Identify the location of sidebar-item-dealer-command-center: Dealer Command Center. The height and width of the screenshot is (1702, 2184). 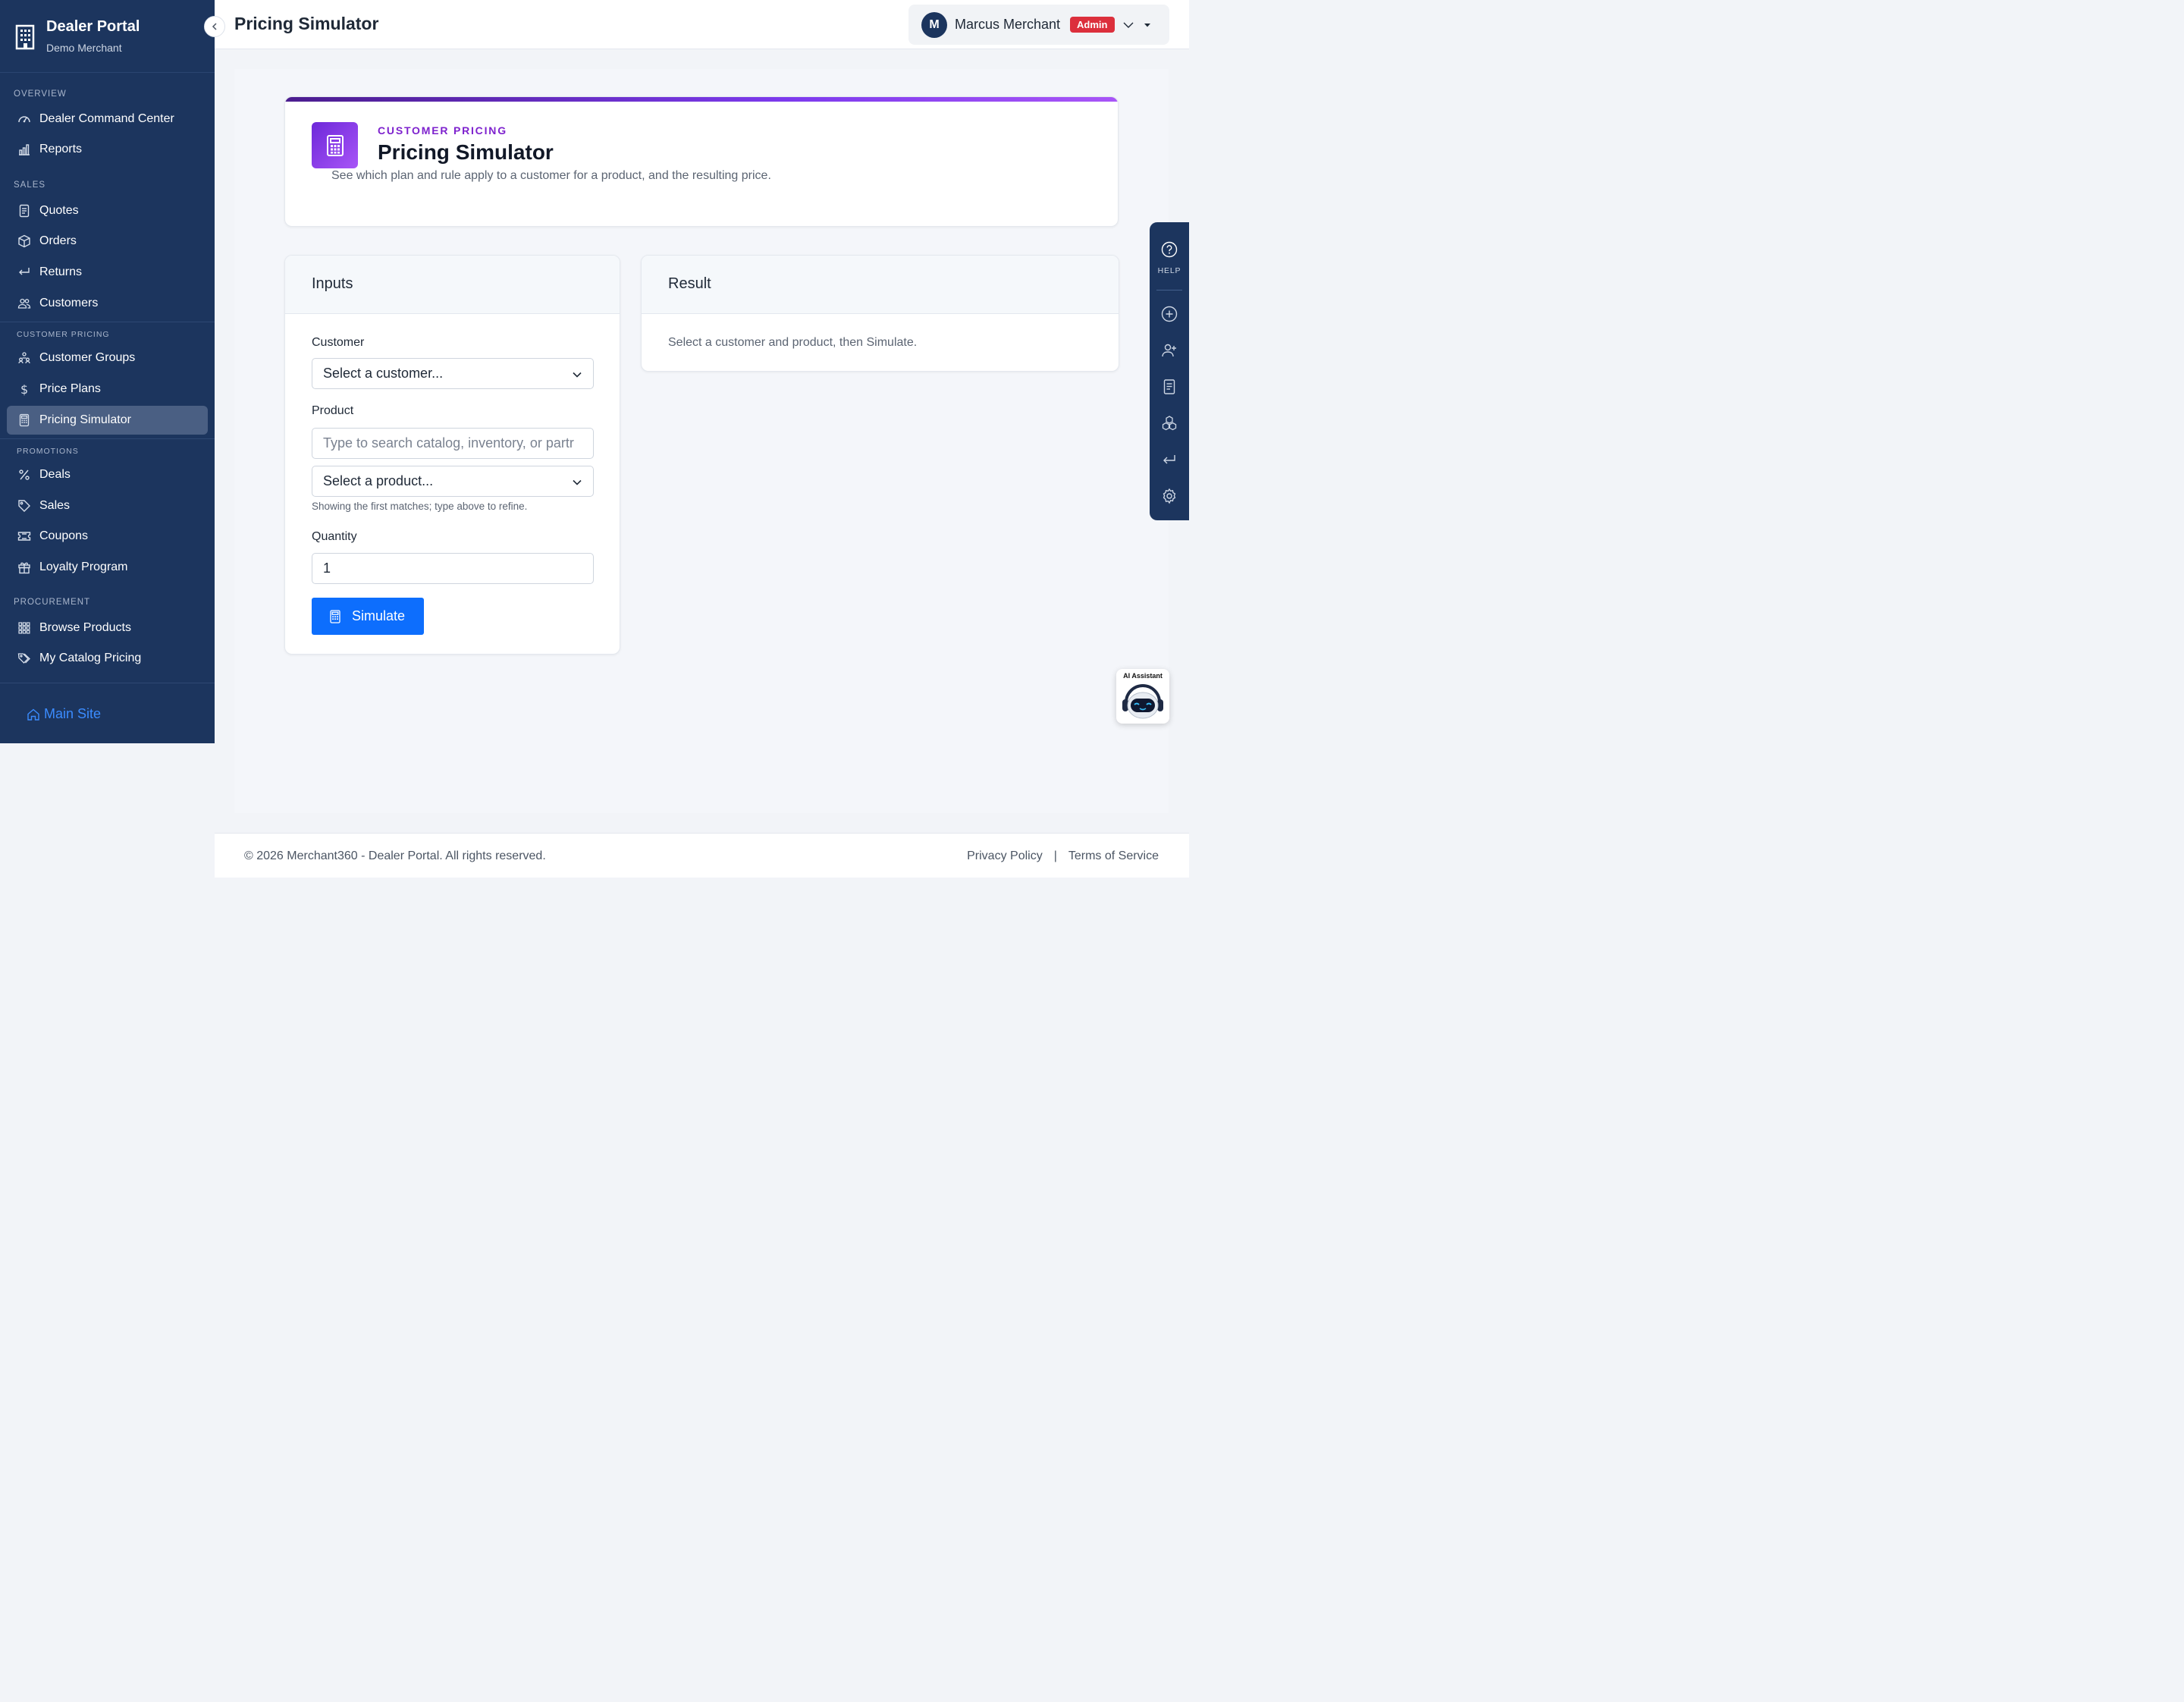
(107, 119).